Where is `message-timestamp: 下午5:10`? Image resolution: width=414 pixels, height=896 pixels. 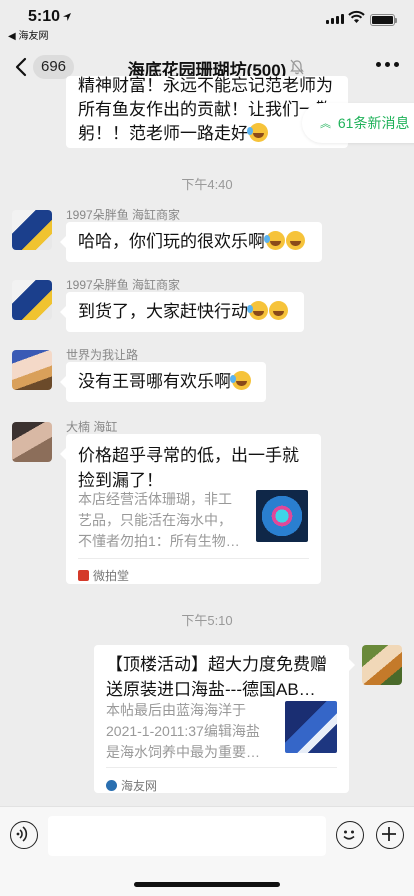
message-timestamp: 下午5:10 is located at coordinates (207, 620).